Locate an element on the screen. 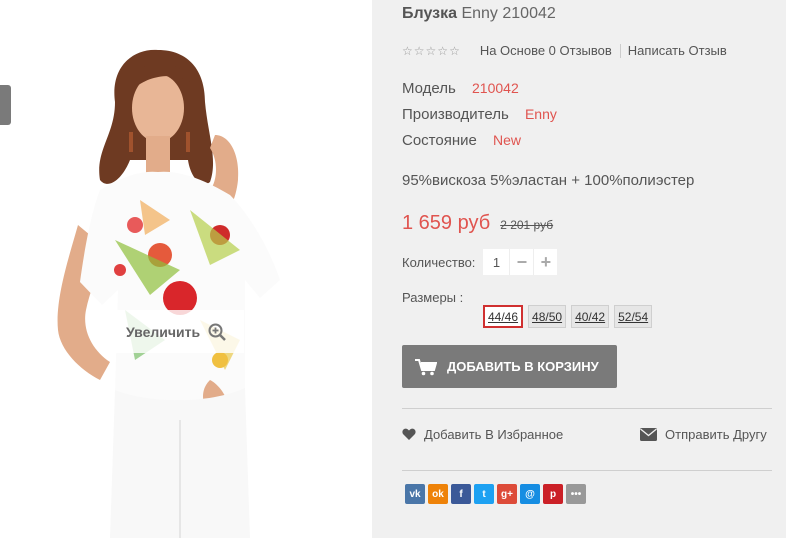  size-option-selected: 44/46 is located at coordinates (503, 316).